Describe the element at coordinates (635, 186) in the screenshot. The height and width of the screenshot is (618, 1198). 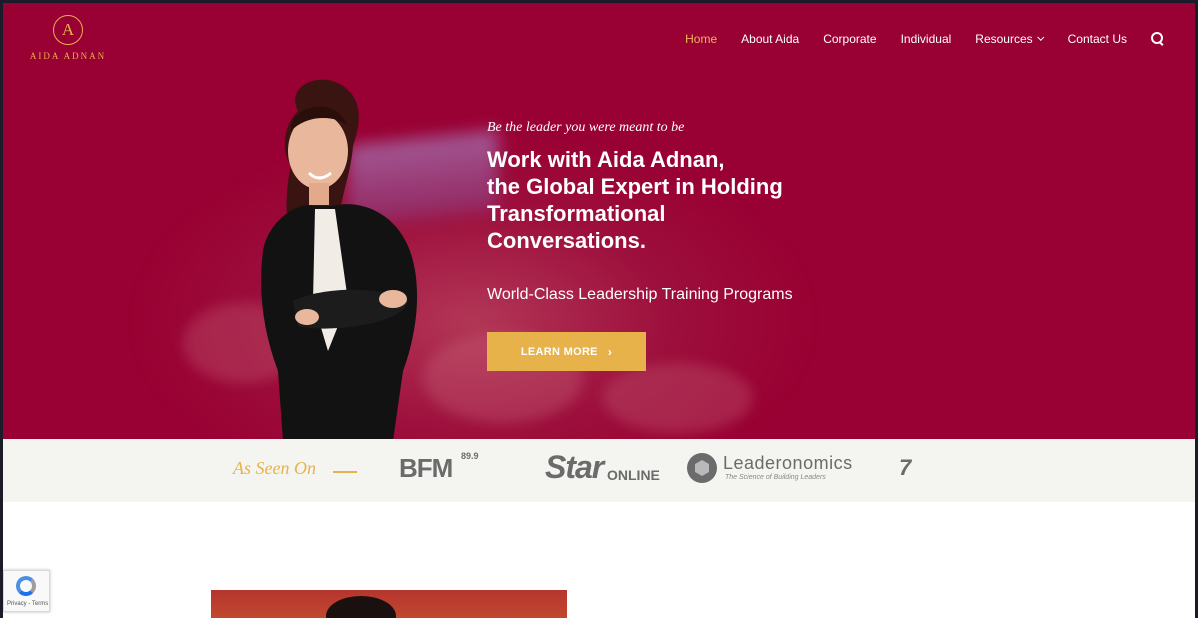
I see `headline-line: the Global Expert in Holding` at that location.